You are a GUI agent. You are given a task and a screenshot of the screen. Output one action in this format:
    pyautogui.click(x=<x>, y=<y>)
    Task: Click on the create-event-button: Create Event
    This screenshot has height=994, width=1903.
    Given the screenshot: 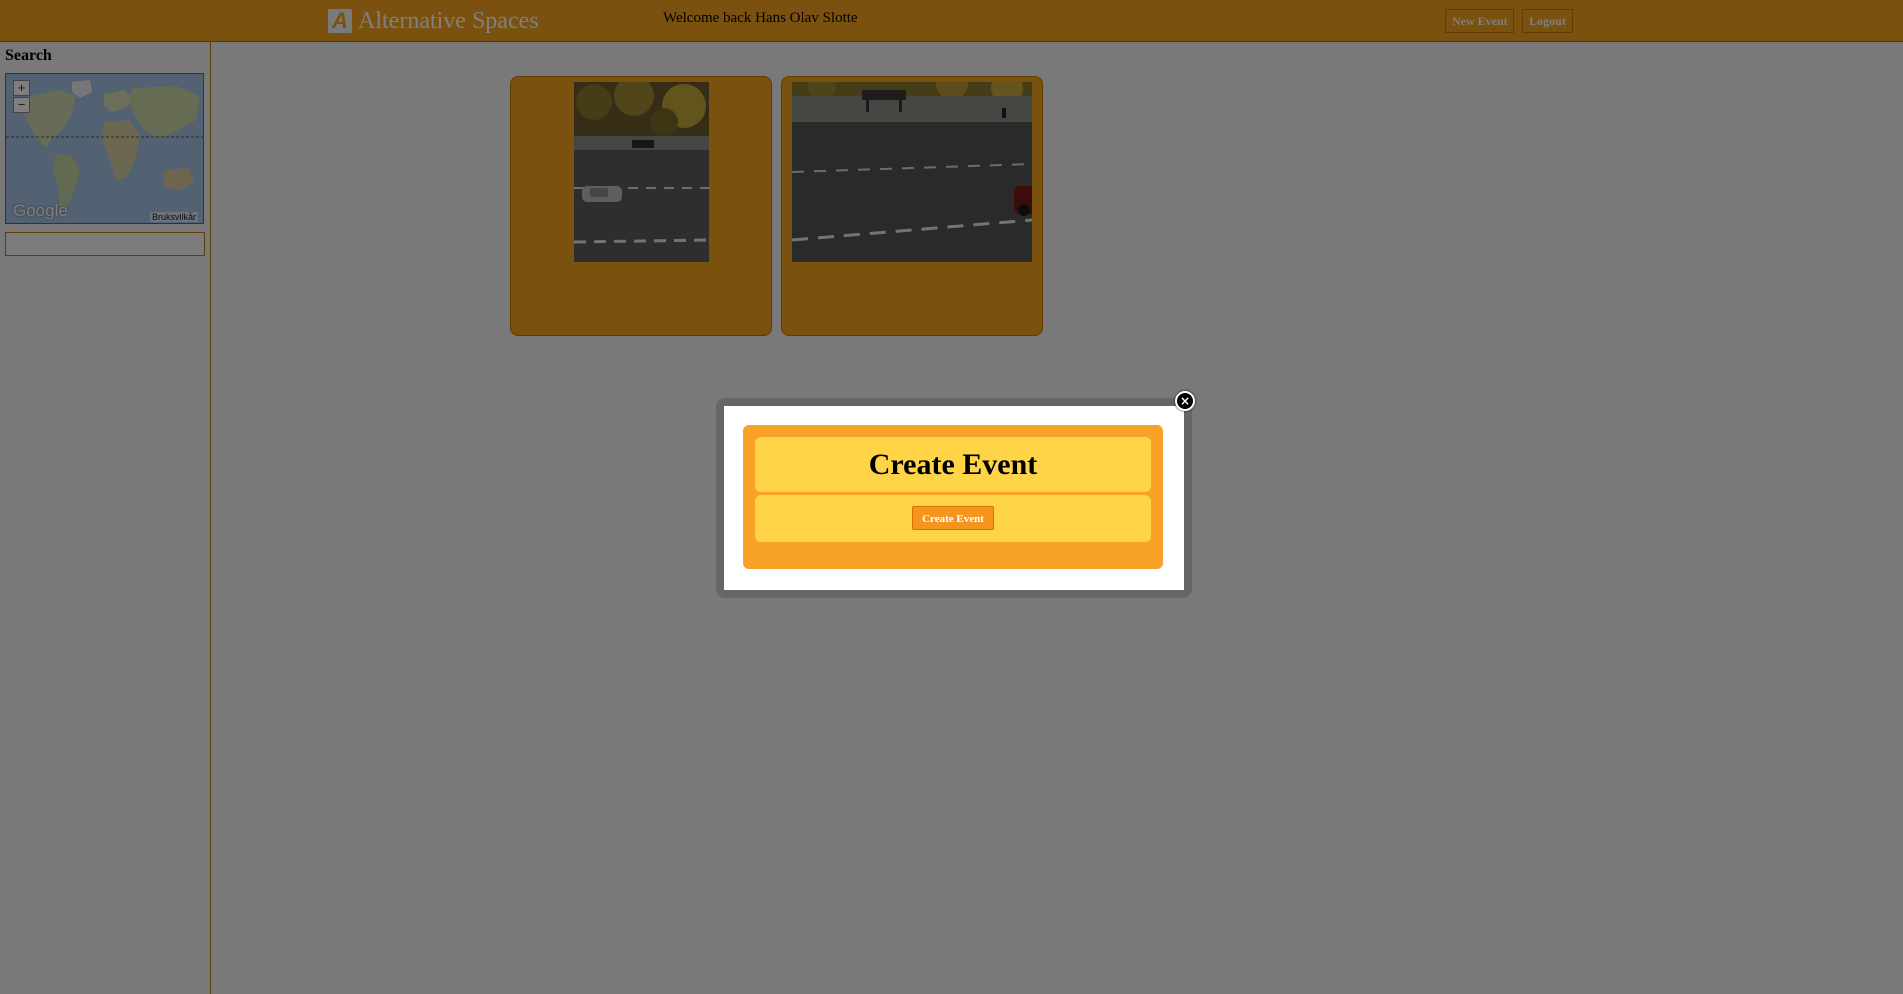 What is the action you would take?
    pyautogui.click(x=953, y=518)
    